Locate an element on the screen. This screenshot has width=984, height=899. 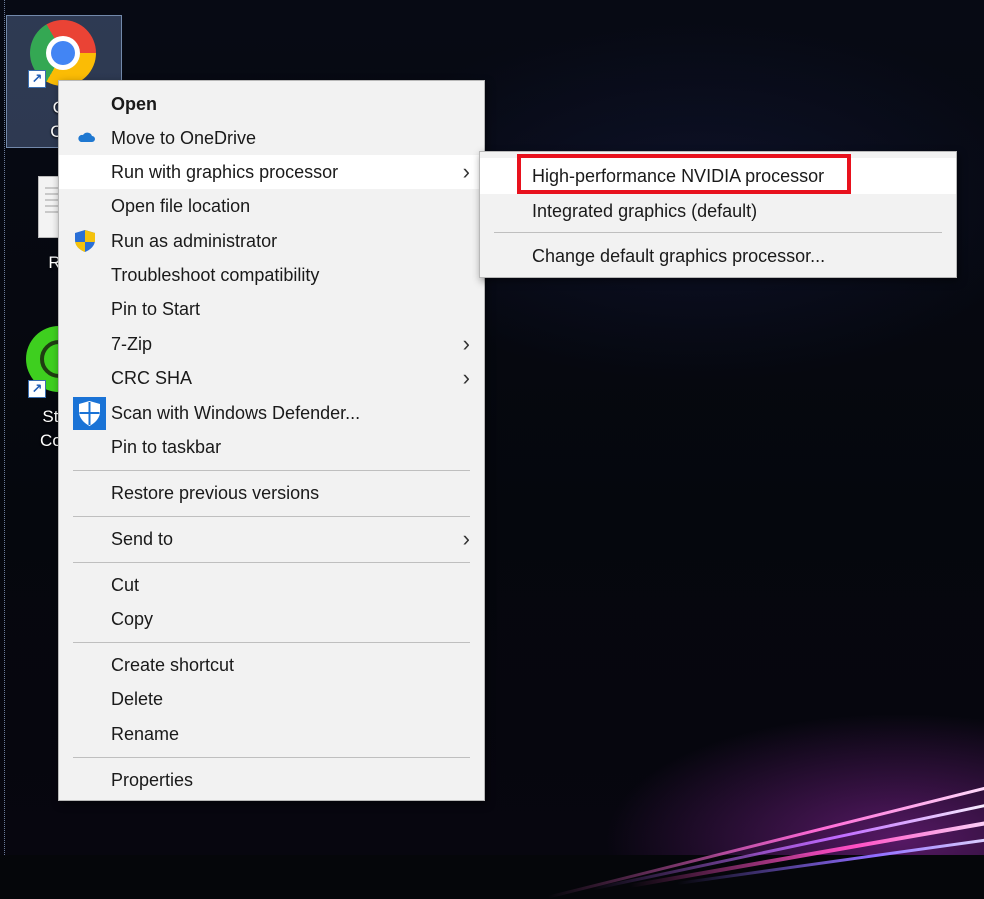
menu-item-label: Copy is located at coordinates (132, 619).